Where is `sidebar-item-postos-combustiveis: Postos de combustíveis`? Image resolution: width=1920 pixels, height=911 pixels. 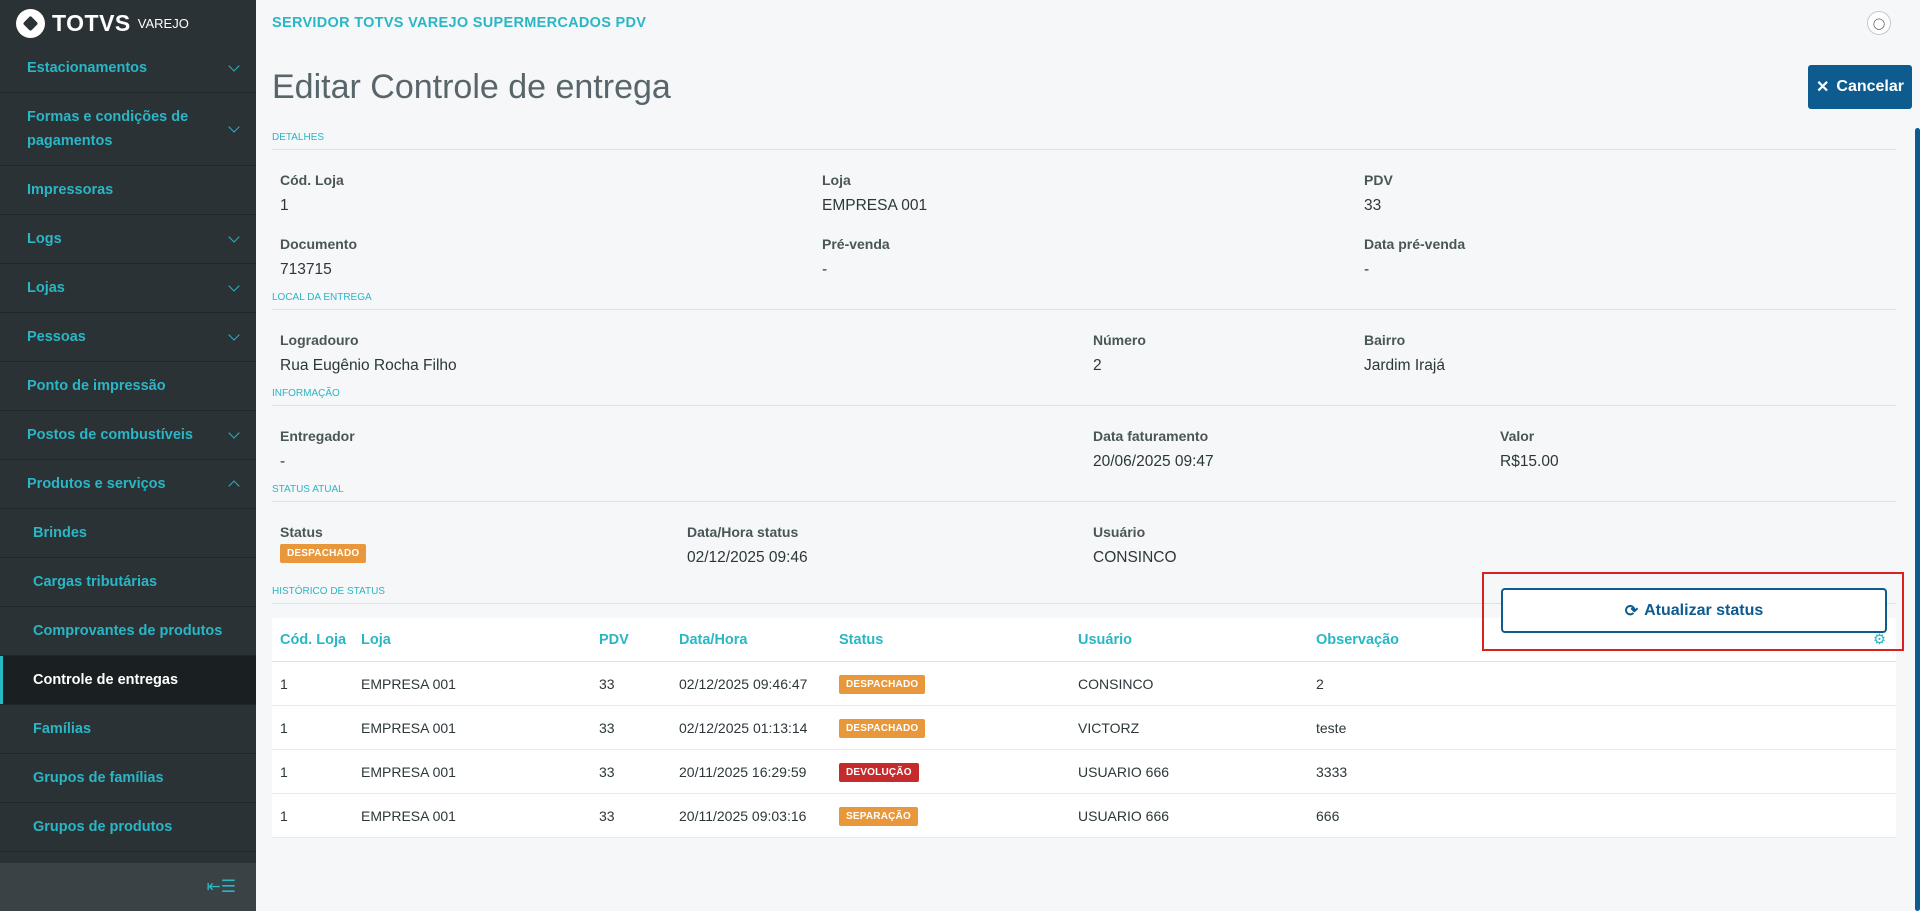 sidebar-item-postos-combustiveis: Postos de combustíveis is located at coordinates (128, 435).